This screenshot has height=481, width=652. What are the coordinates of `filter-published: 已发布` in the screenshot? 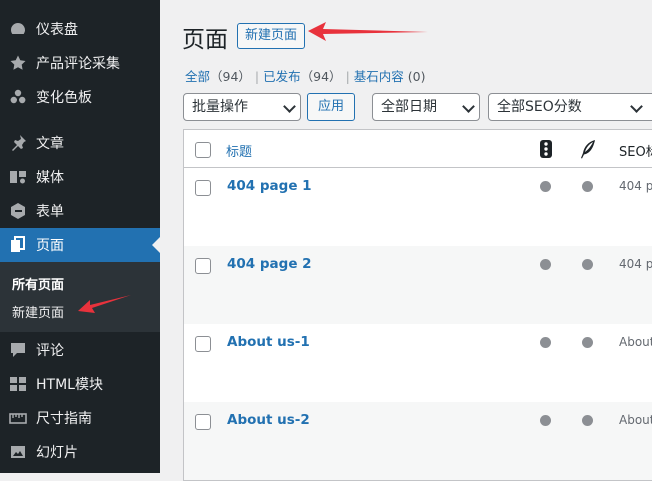 It's located at (282, 76).